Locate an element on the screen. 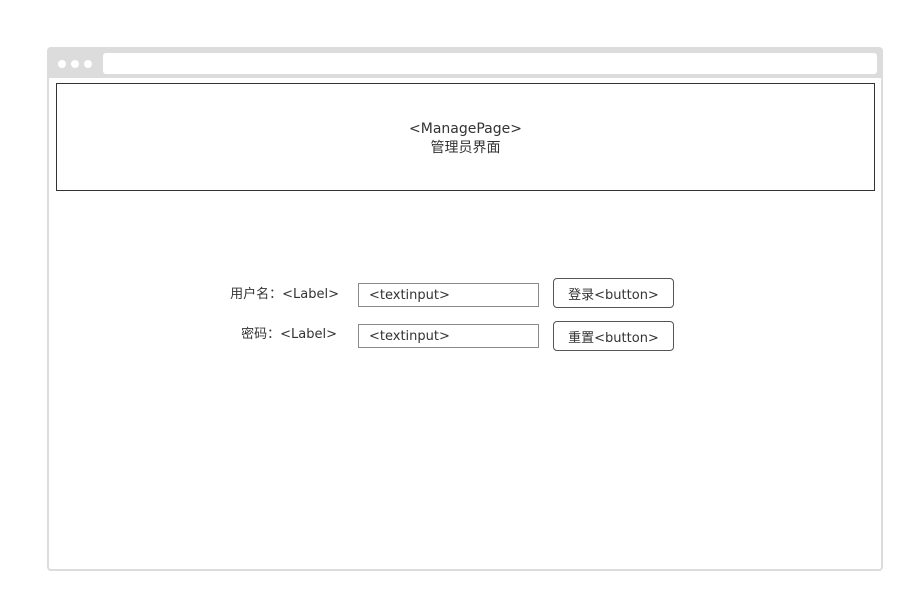 The image size is (914, 603). login-button: 登录<button> is located at coordinates (613, 293).